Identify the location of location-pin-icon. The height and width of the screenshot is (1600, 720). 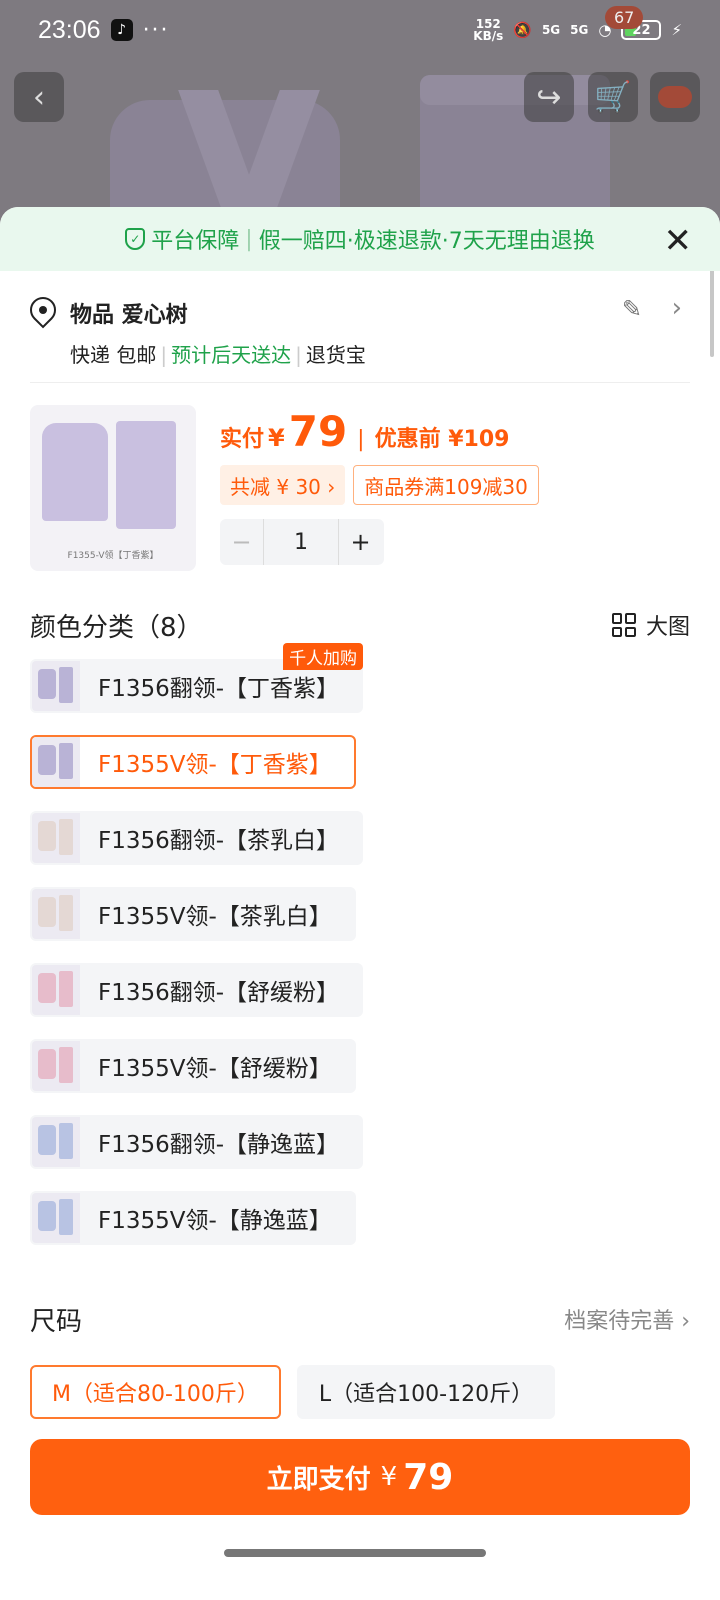
(43, 310).